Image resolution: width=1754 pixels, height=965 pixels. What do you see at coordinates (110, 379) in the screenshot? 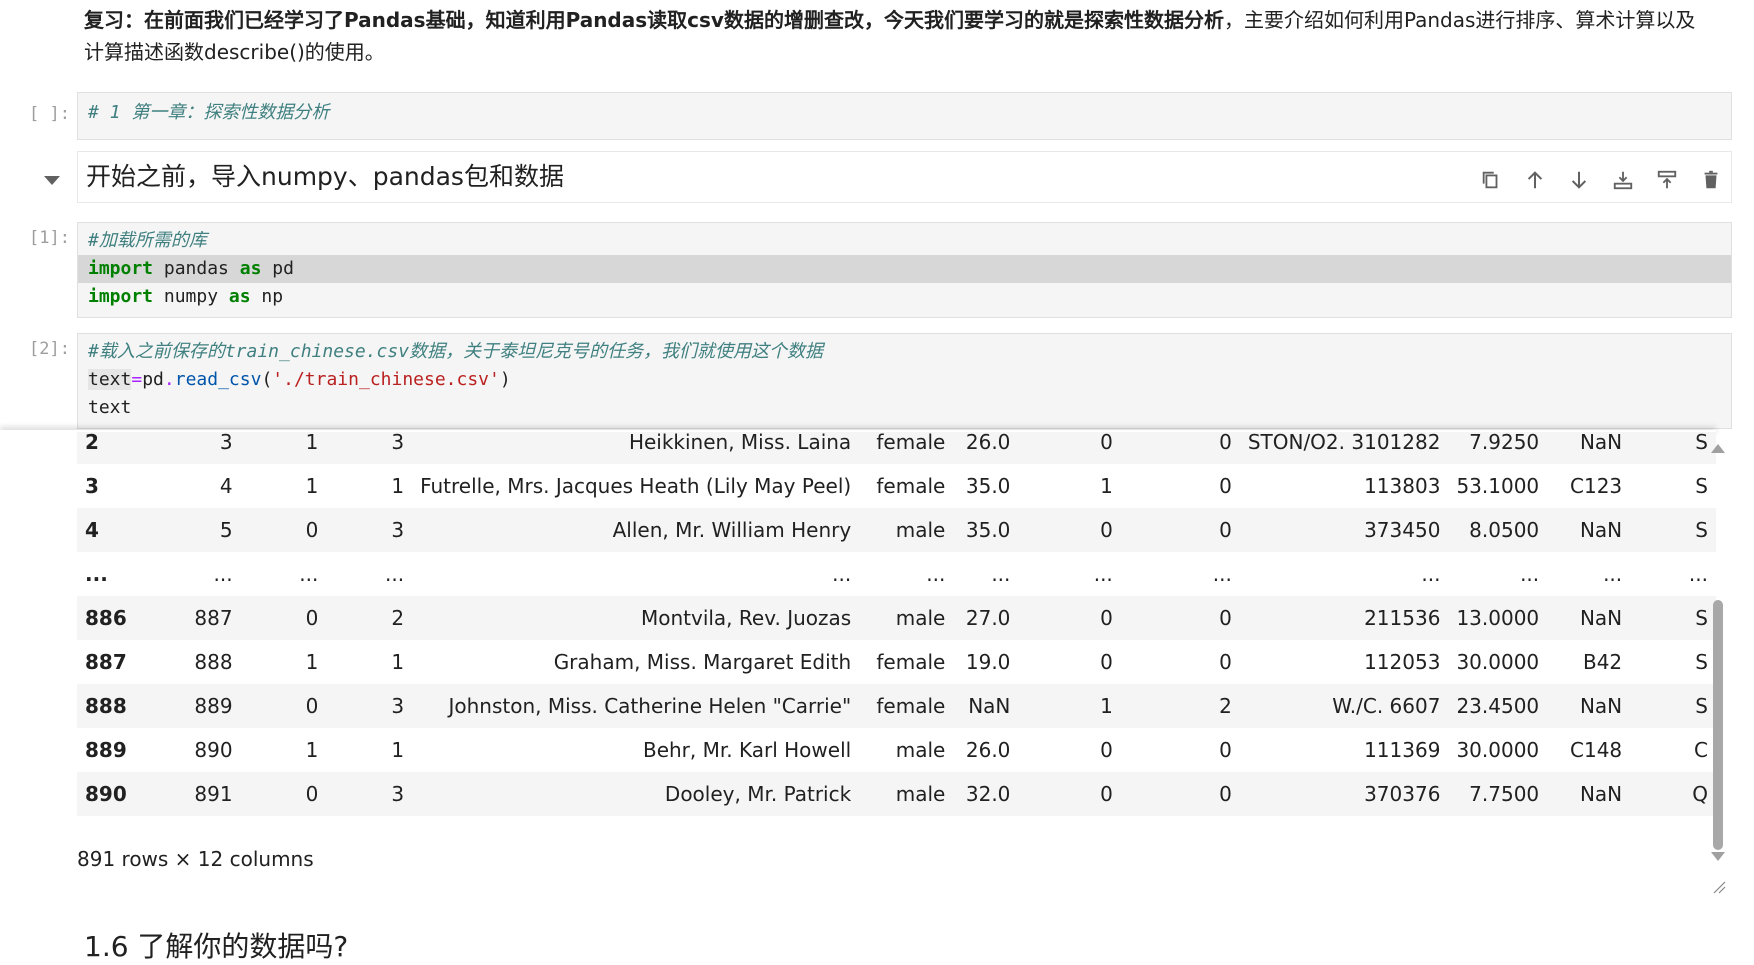
I see `code-var: text` at bounding box center [110, 379].